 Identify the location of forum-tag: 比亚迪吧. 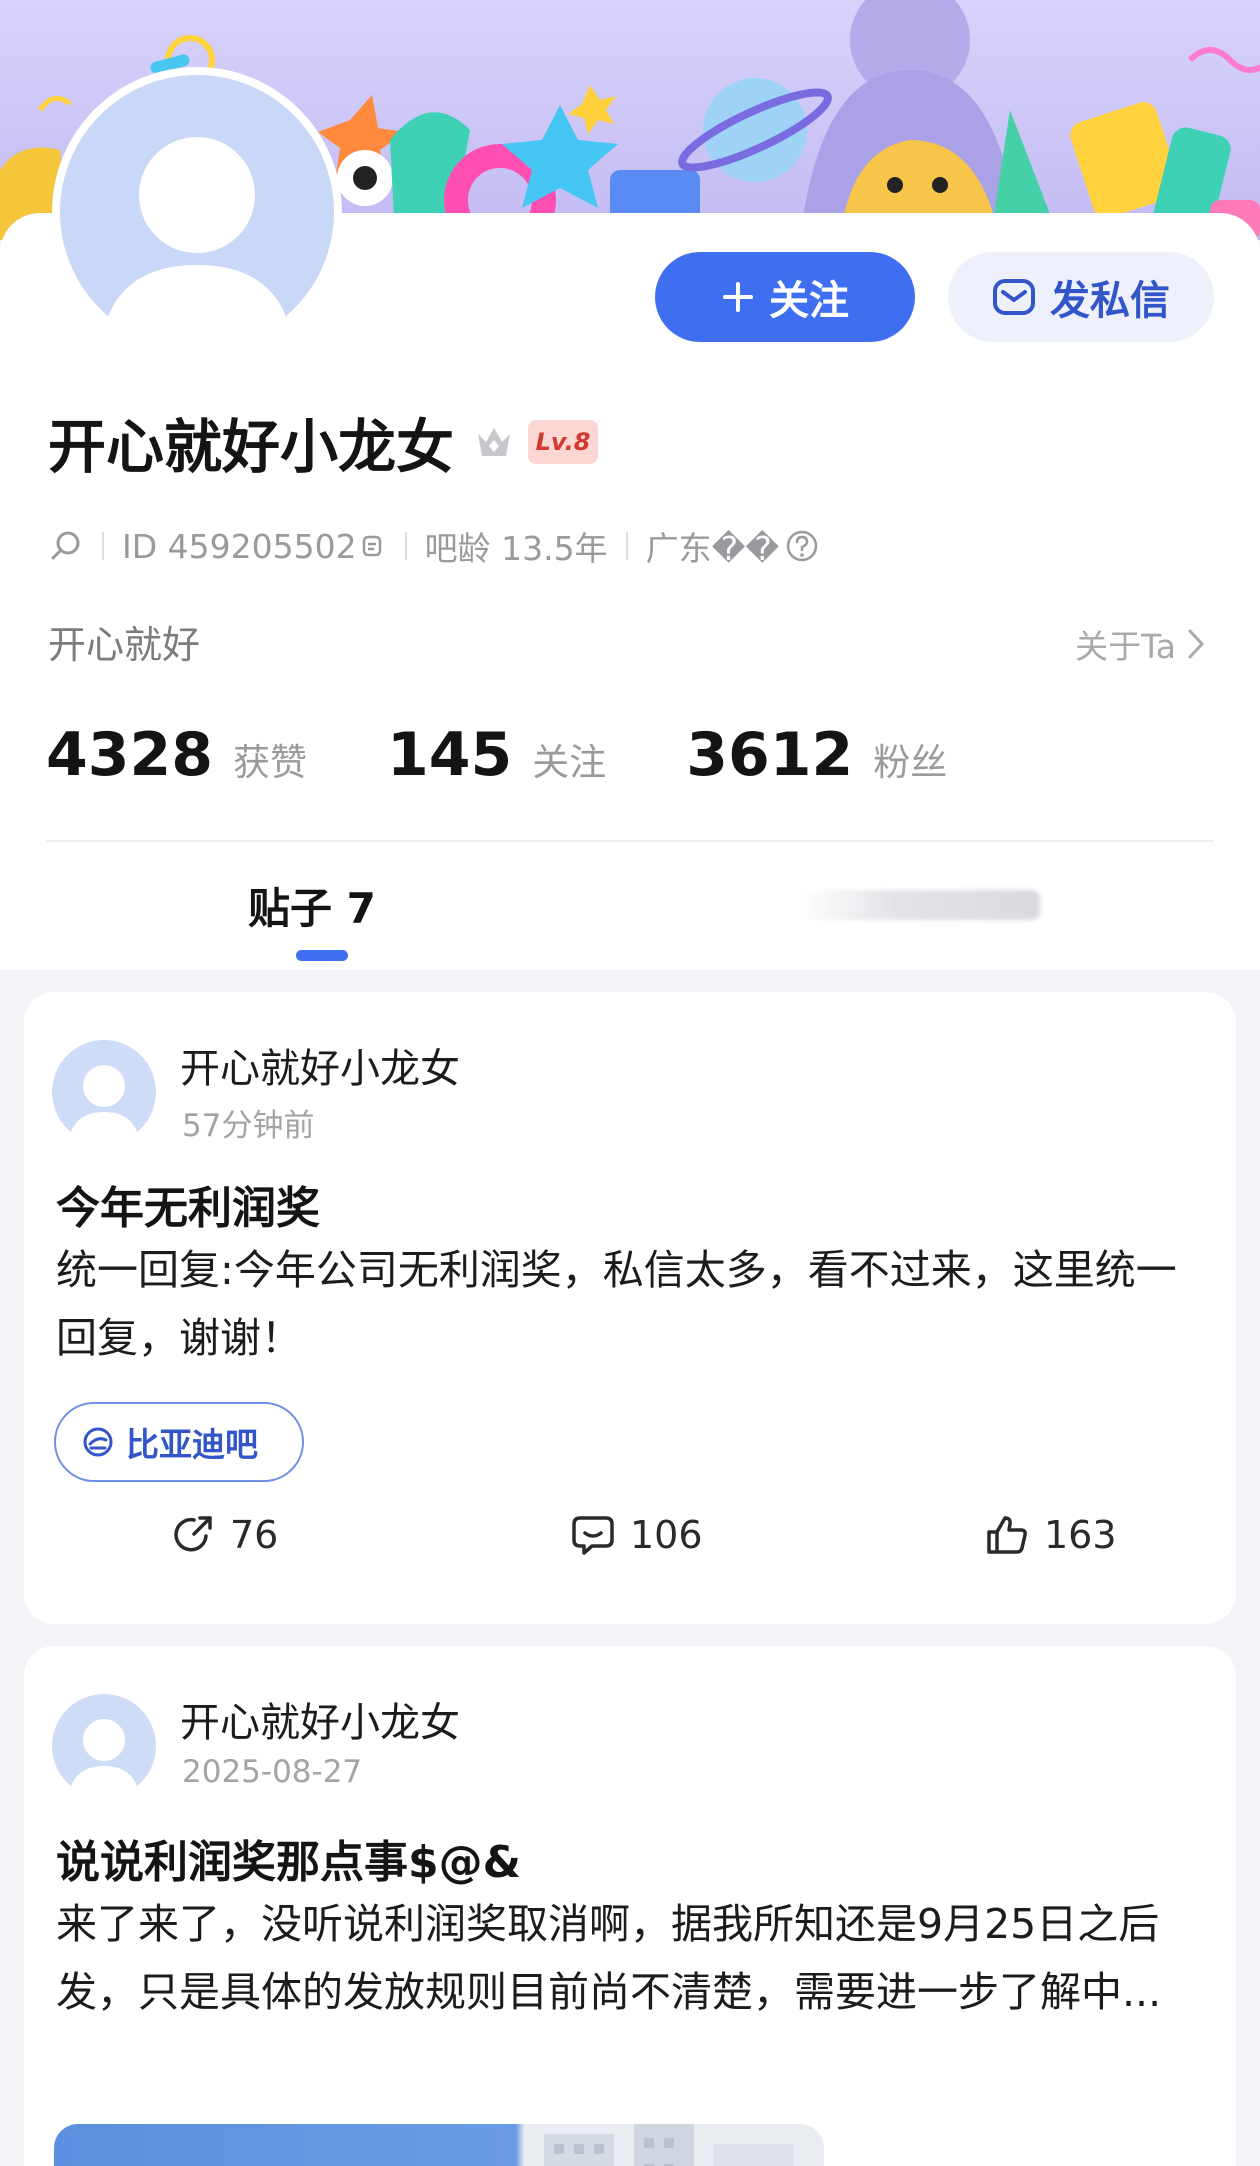
(179, 1442).